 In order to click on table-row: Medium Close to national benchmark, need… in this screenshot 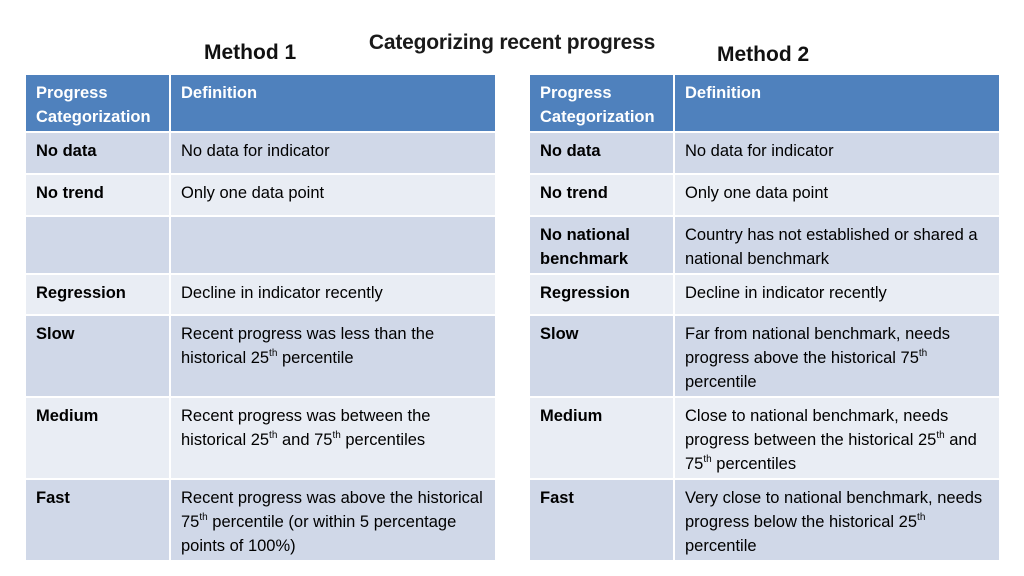, I will do `click(764, 439)`.